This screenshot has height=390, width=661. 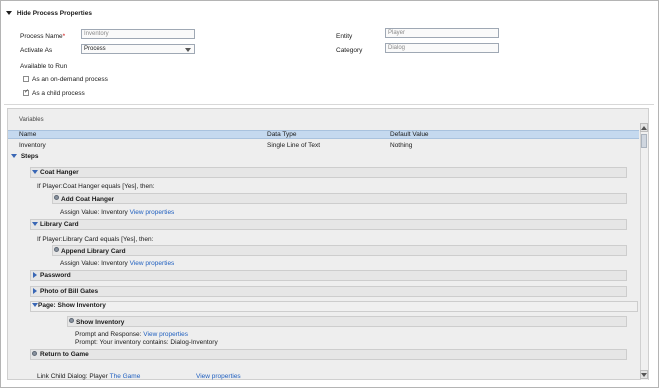 I want to click on step-coat-hanger-label: Coat Hanger, so click(x=59, y=172).